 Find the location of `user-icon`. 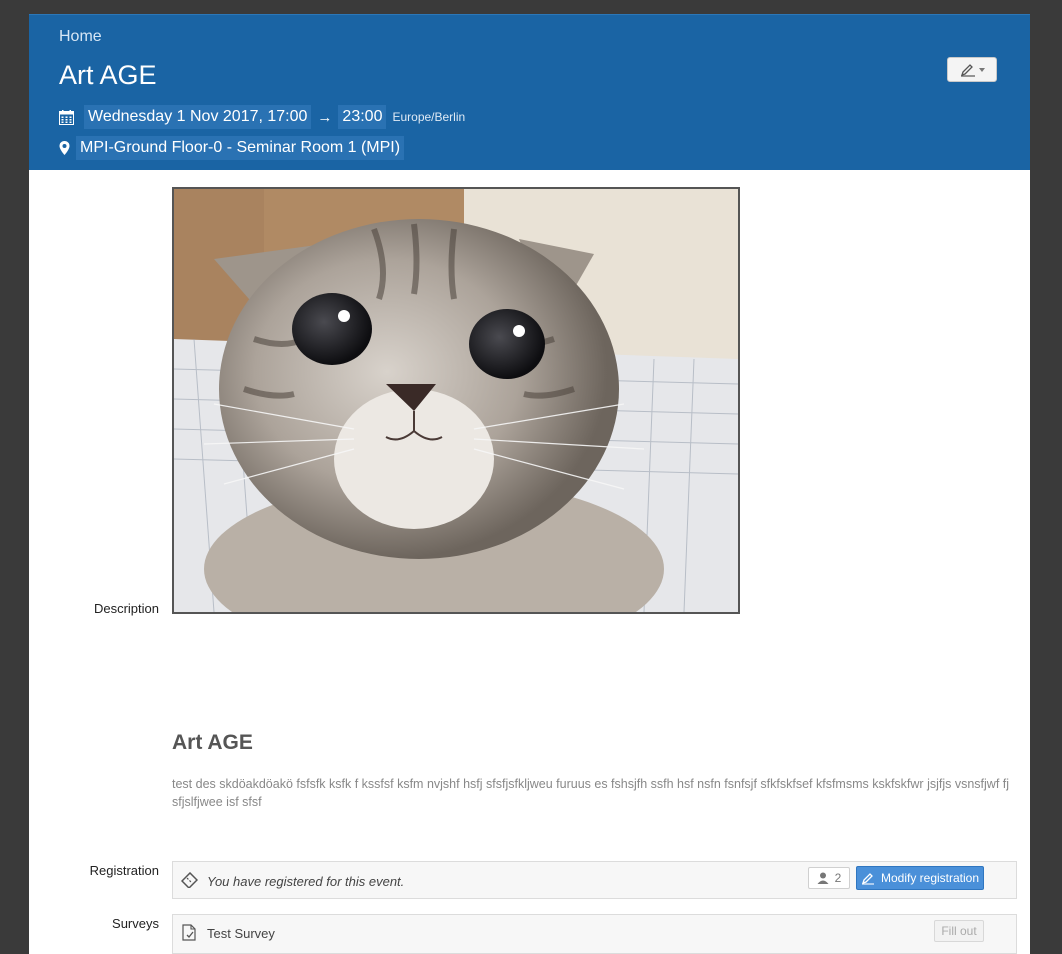

user-icon is located at coordinates (823, 878).